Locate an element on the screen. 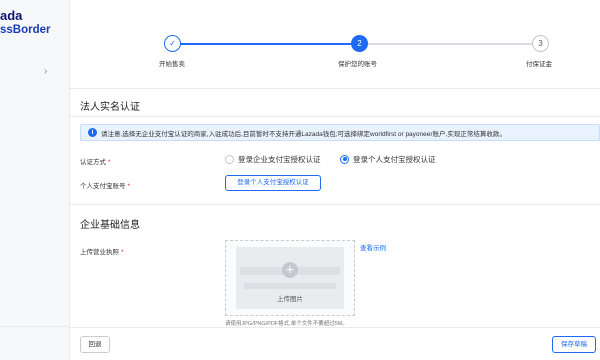 Image resolution: width=600 pixels, height=360 pixels. step-3-circle: 3 is located at coordinates (540, 43).